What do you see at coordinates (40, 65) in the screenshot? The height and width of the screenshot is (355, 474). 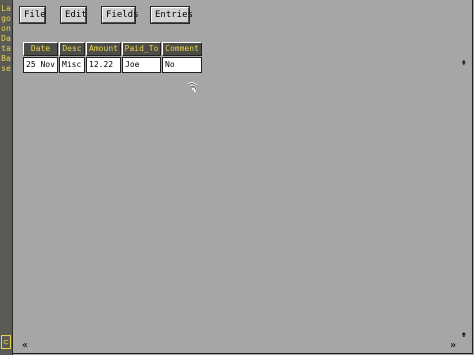 I see `table-cell-date: 25 Nov` at bounding box center [40, 65].